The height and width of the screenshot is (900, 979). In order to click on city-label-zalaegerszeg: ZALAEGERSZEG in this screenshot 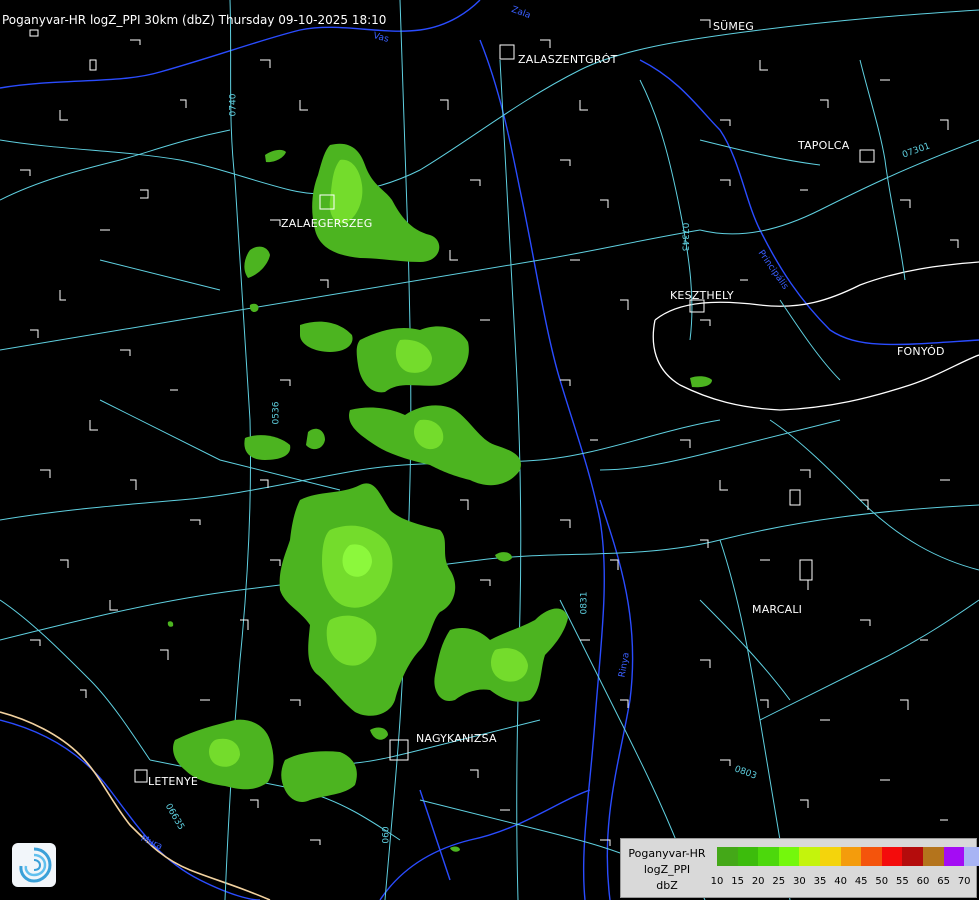, I will do `click(327, 223)`.